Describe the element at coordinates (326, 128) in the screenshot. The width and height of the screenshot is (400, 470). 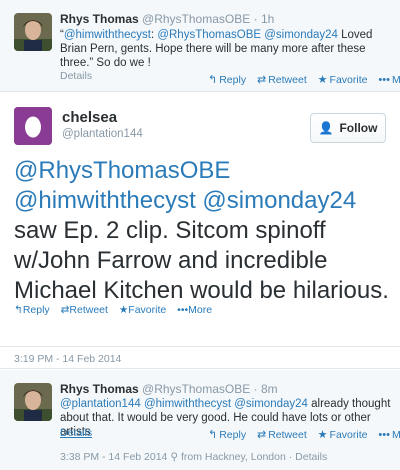
I see `add-user-icon: 👤` at that location.